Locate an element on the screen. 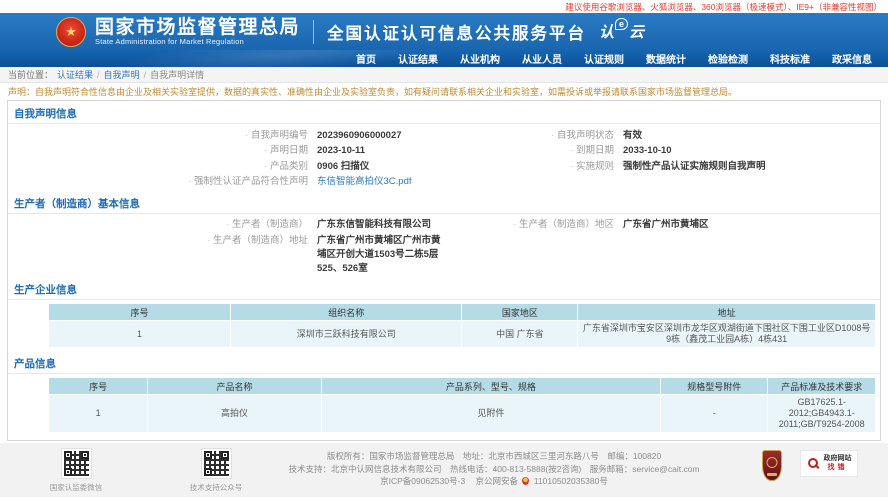  nav-item-personnel: 从业人员 is located at coordinates (542, 58).